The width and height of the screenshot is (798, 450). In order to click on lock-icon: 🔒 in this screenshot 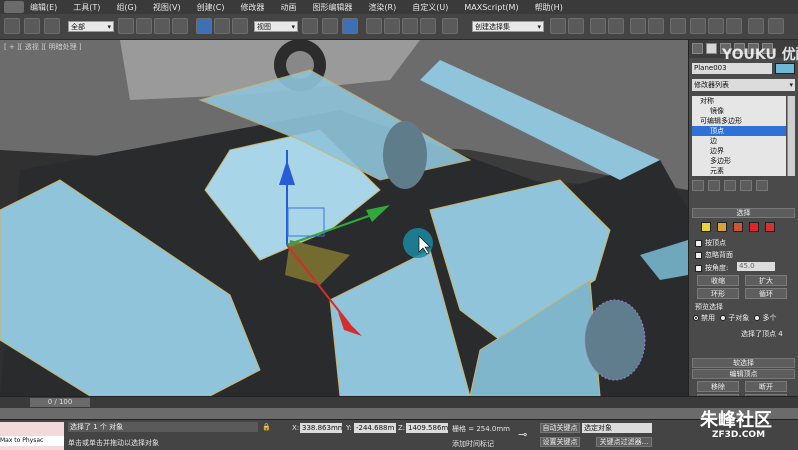, I will do `click(266, 427)`.